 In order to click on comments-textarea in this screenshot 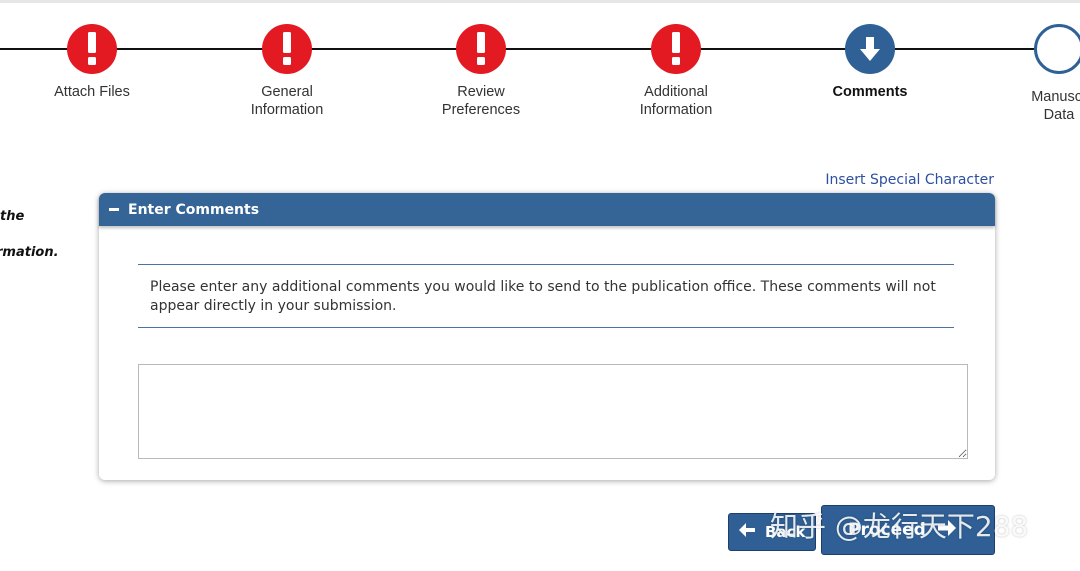, I will do `click(553, 411)`.